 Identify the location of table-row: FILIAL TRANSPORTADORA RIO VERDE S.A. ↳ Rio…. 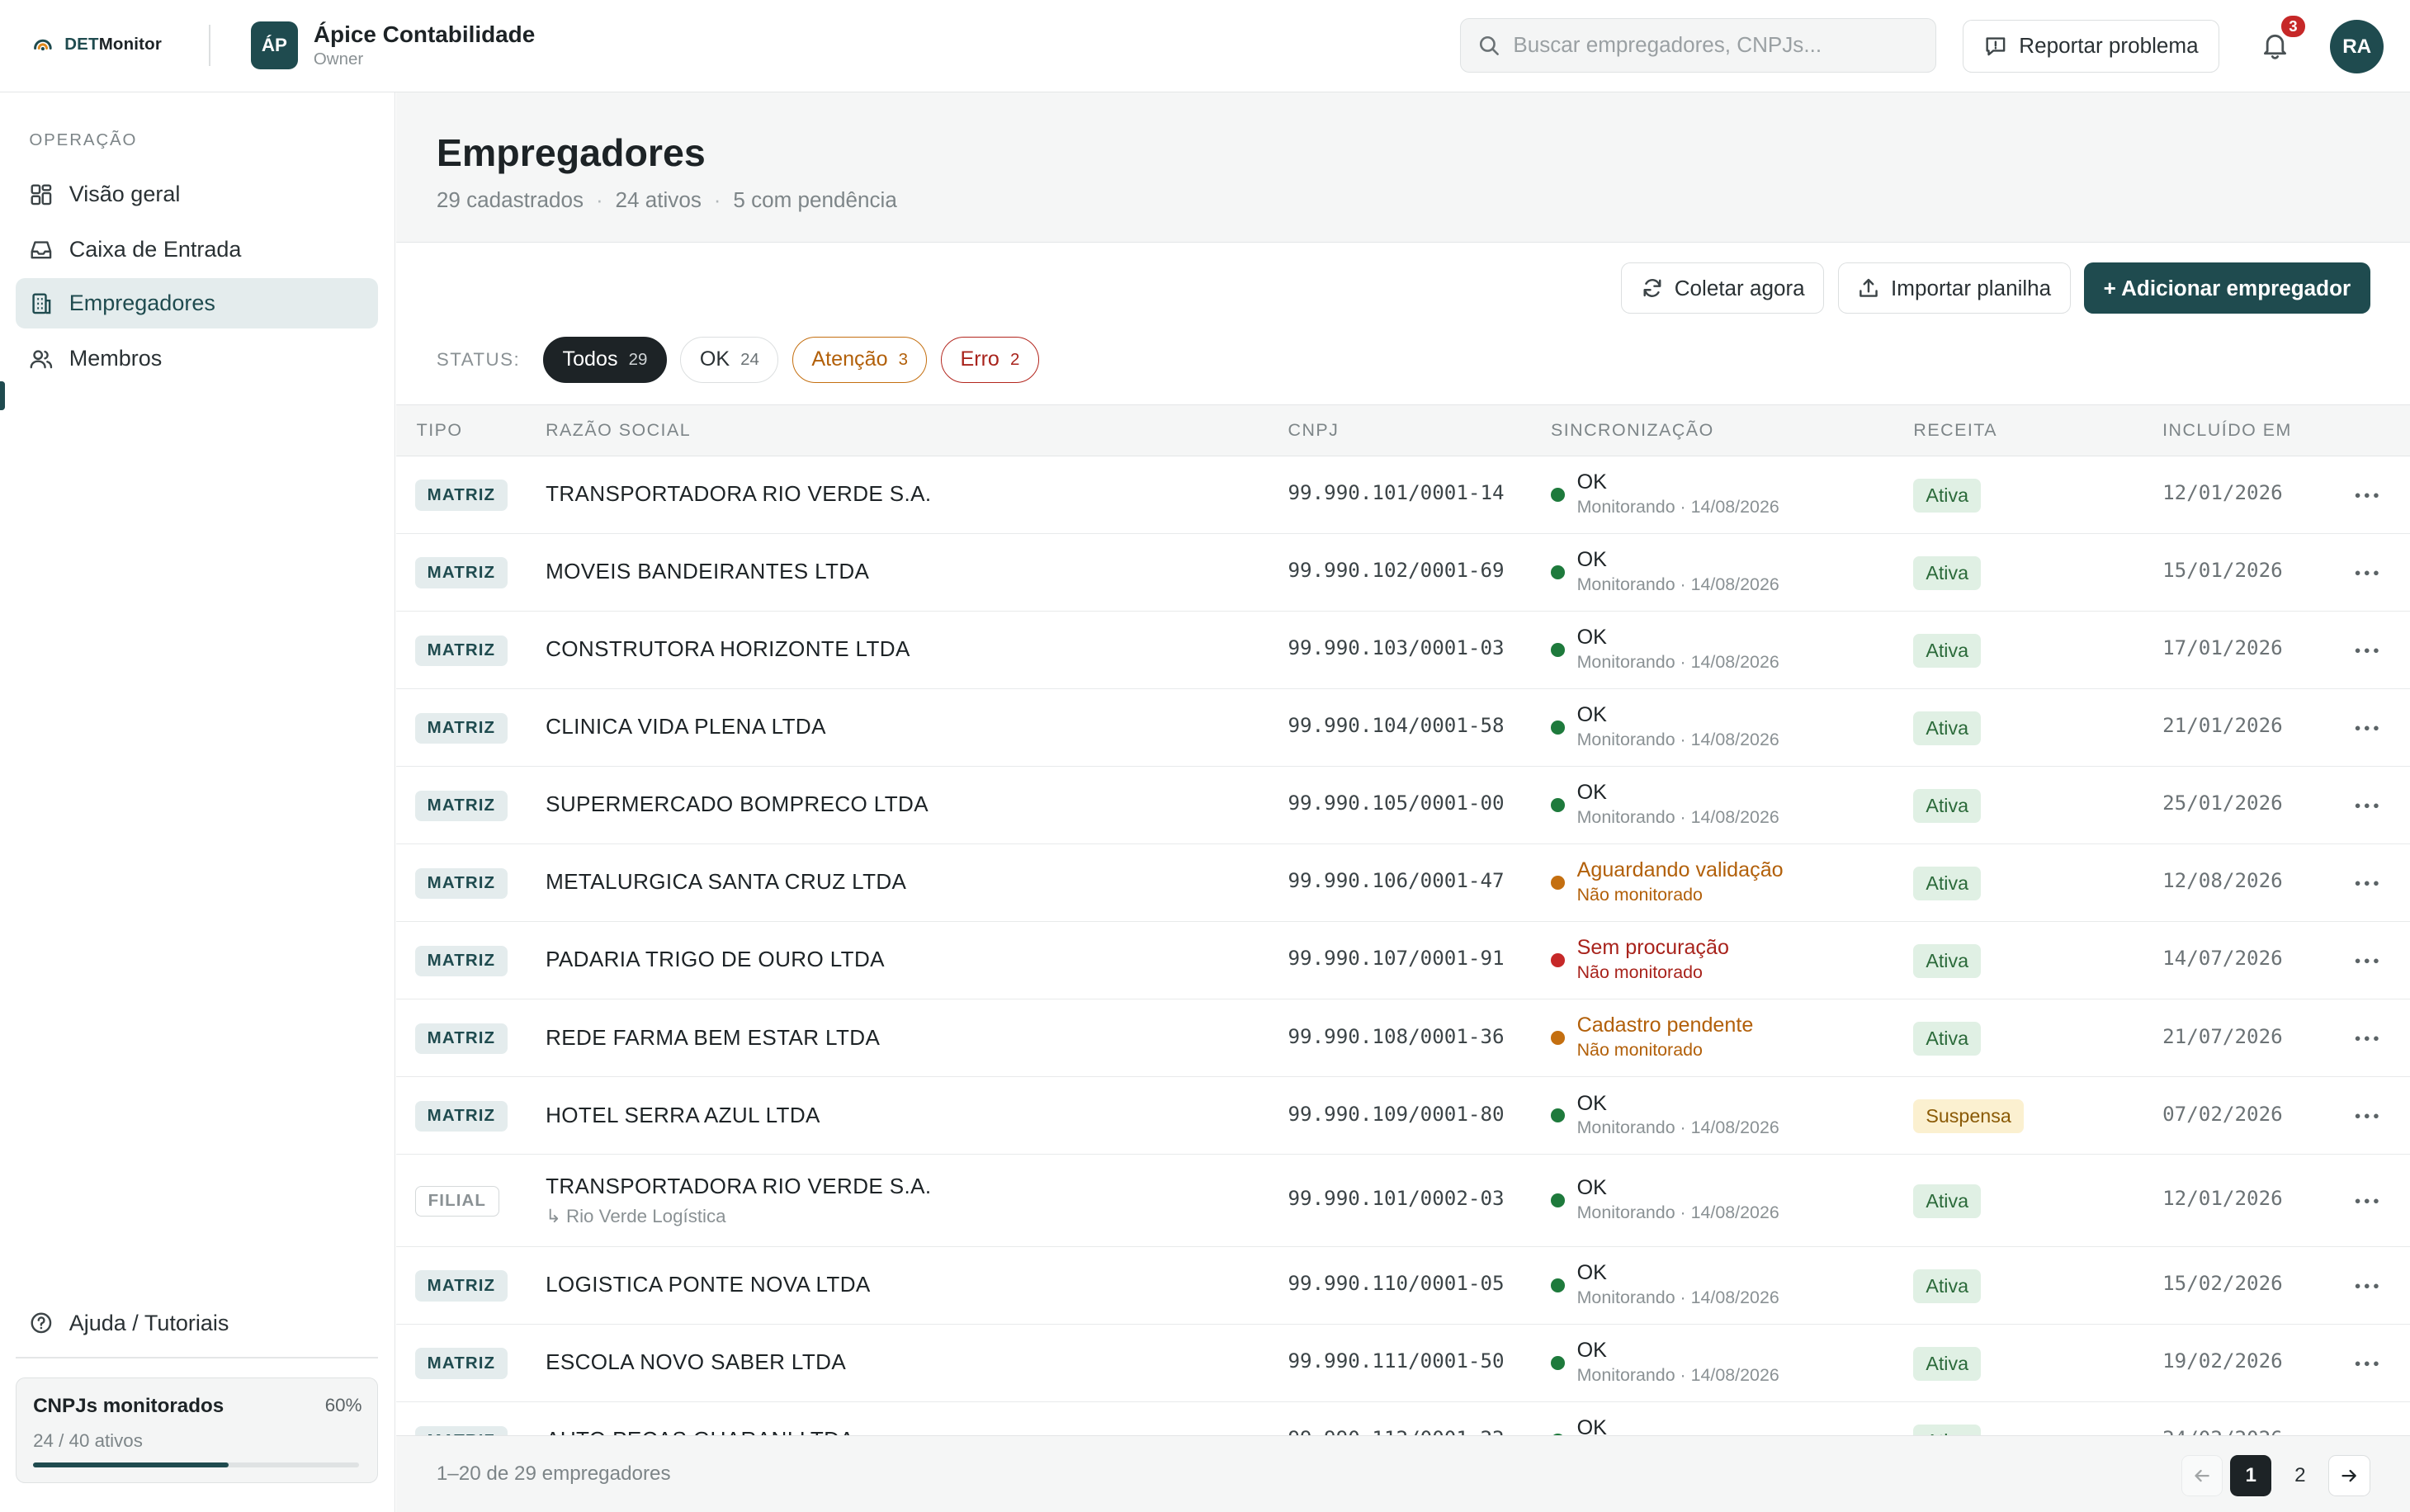
(1403, 1201).